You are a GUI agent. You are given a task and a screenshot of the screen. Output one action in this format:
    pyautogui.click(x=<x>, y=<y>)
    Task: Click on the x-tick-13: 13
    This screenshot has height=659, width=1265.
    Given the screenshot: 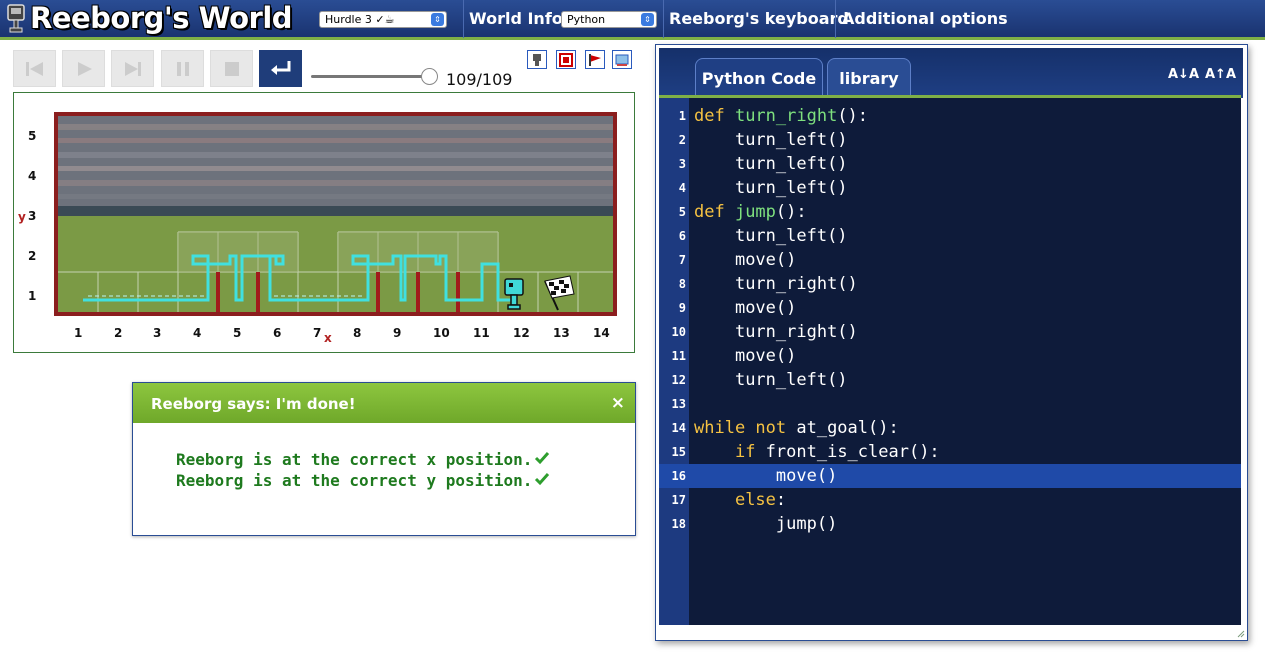 What is the action you would take?
    pyautogui.click(x=561, y=333)
    